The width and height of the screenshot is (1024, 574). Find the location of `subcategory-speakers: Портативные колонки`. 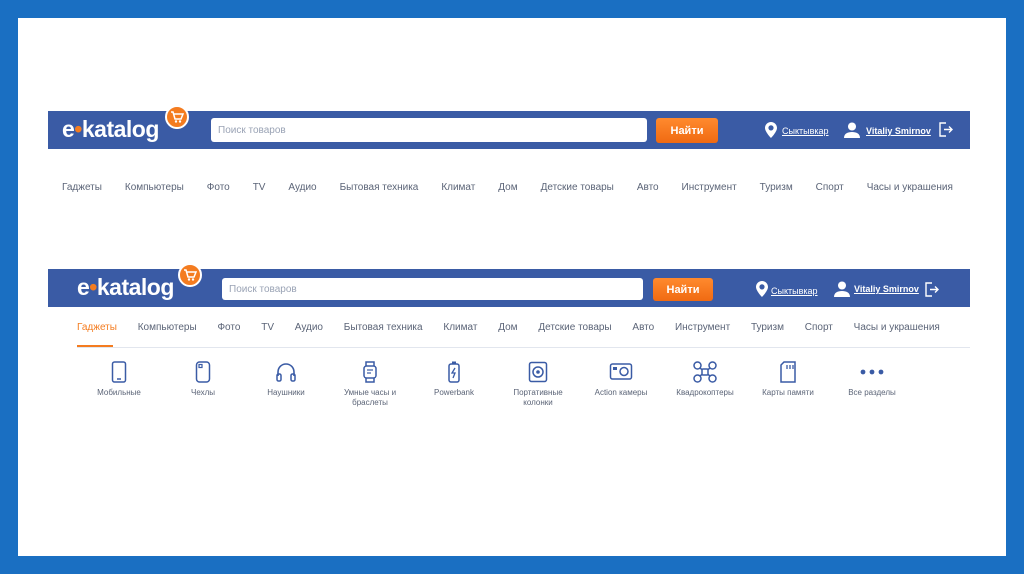

subcategory-speakers: Портативные колонки is located at coordinates (538, 384).